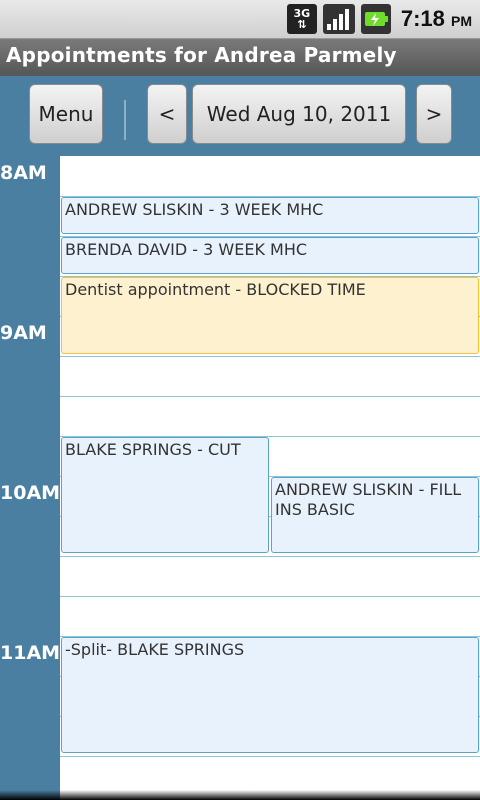 Image resolution: width=480 pixels, height=800 pixels. I want to click on hour-label-8am: 8AM, so click(23, 173).